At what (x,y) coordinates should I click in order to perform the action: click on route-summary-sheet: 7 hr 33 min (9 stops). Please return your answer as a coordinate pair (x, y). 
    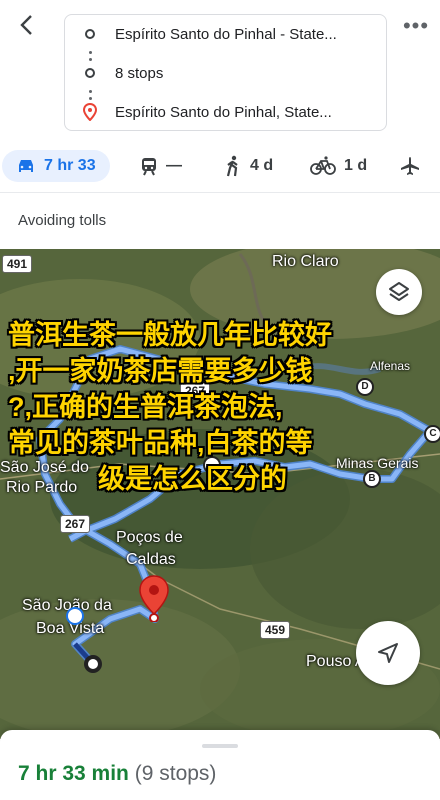
    Looking at the image, I should click on (220, 765).